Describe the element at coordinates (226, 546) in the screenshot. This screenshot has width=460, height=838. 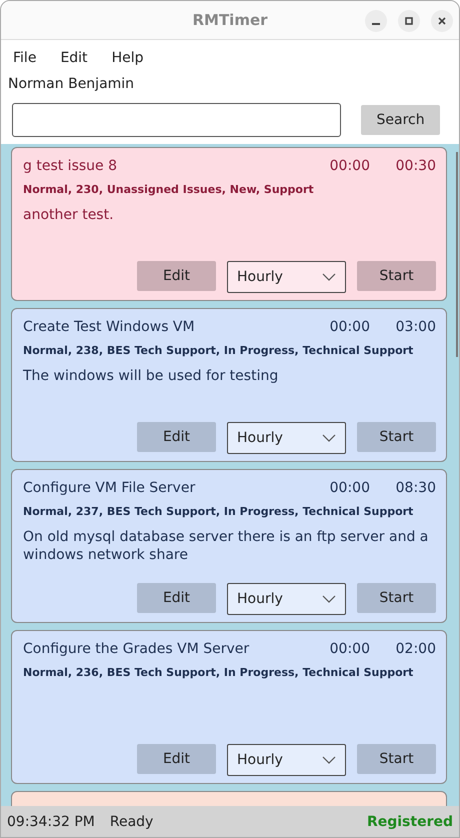
I see `issue-description: On old mysql database server there is an ftp server and a windows network share` at that location.